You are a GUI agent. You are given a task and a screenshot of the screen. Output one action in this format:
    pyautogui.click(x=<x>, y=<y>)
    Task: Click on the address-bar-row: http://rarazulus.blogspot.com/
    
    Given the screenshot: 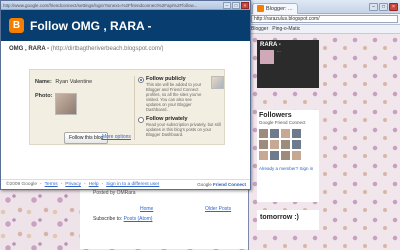 What is the action you would take?
    pyautogui.click(x=324, y=19)
    